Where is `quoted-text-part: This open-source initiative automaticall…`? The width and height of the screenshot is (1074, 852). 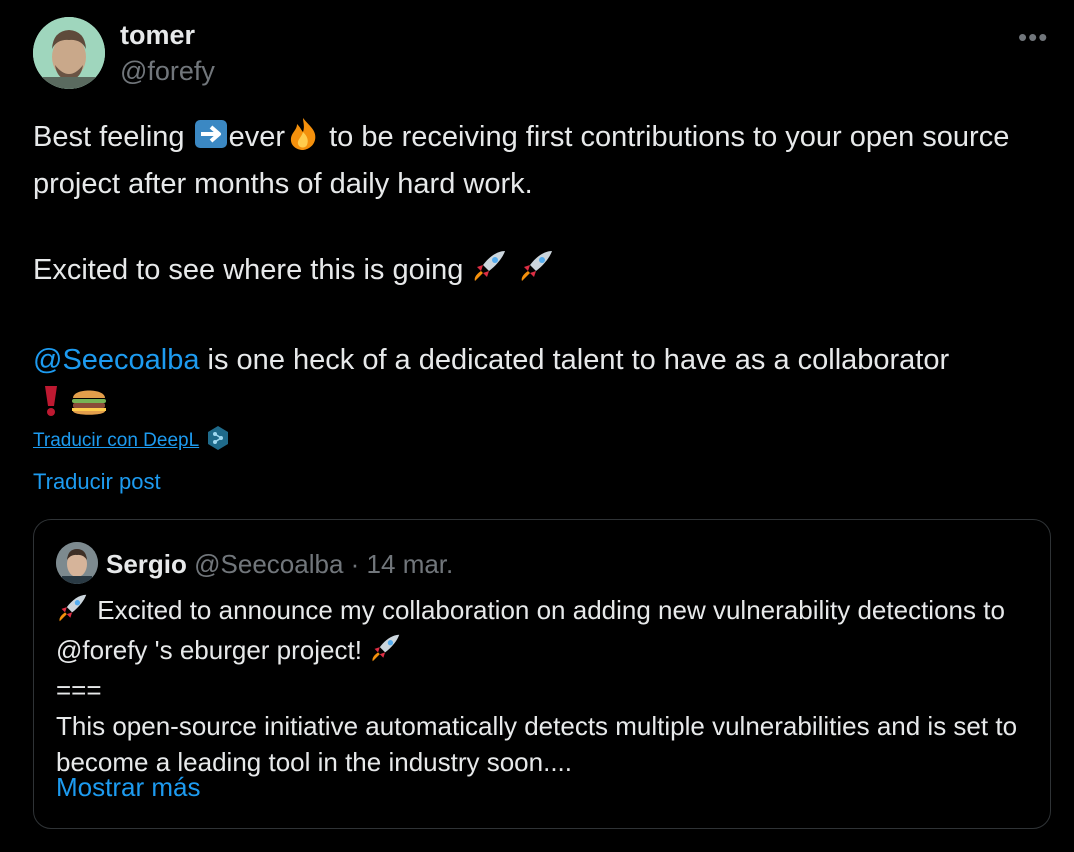 quoted-text-part: This open-source initiative automaticall… is located at coordinates (537, 744).